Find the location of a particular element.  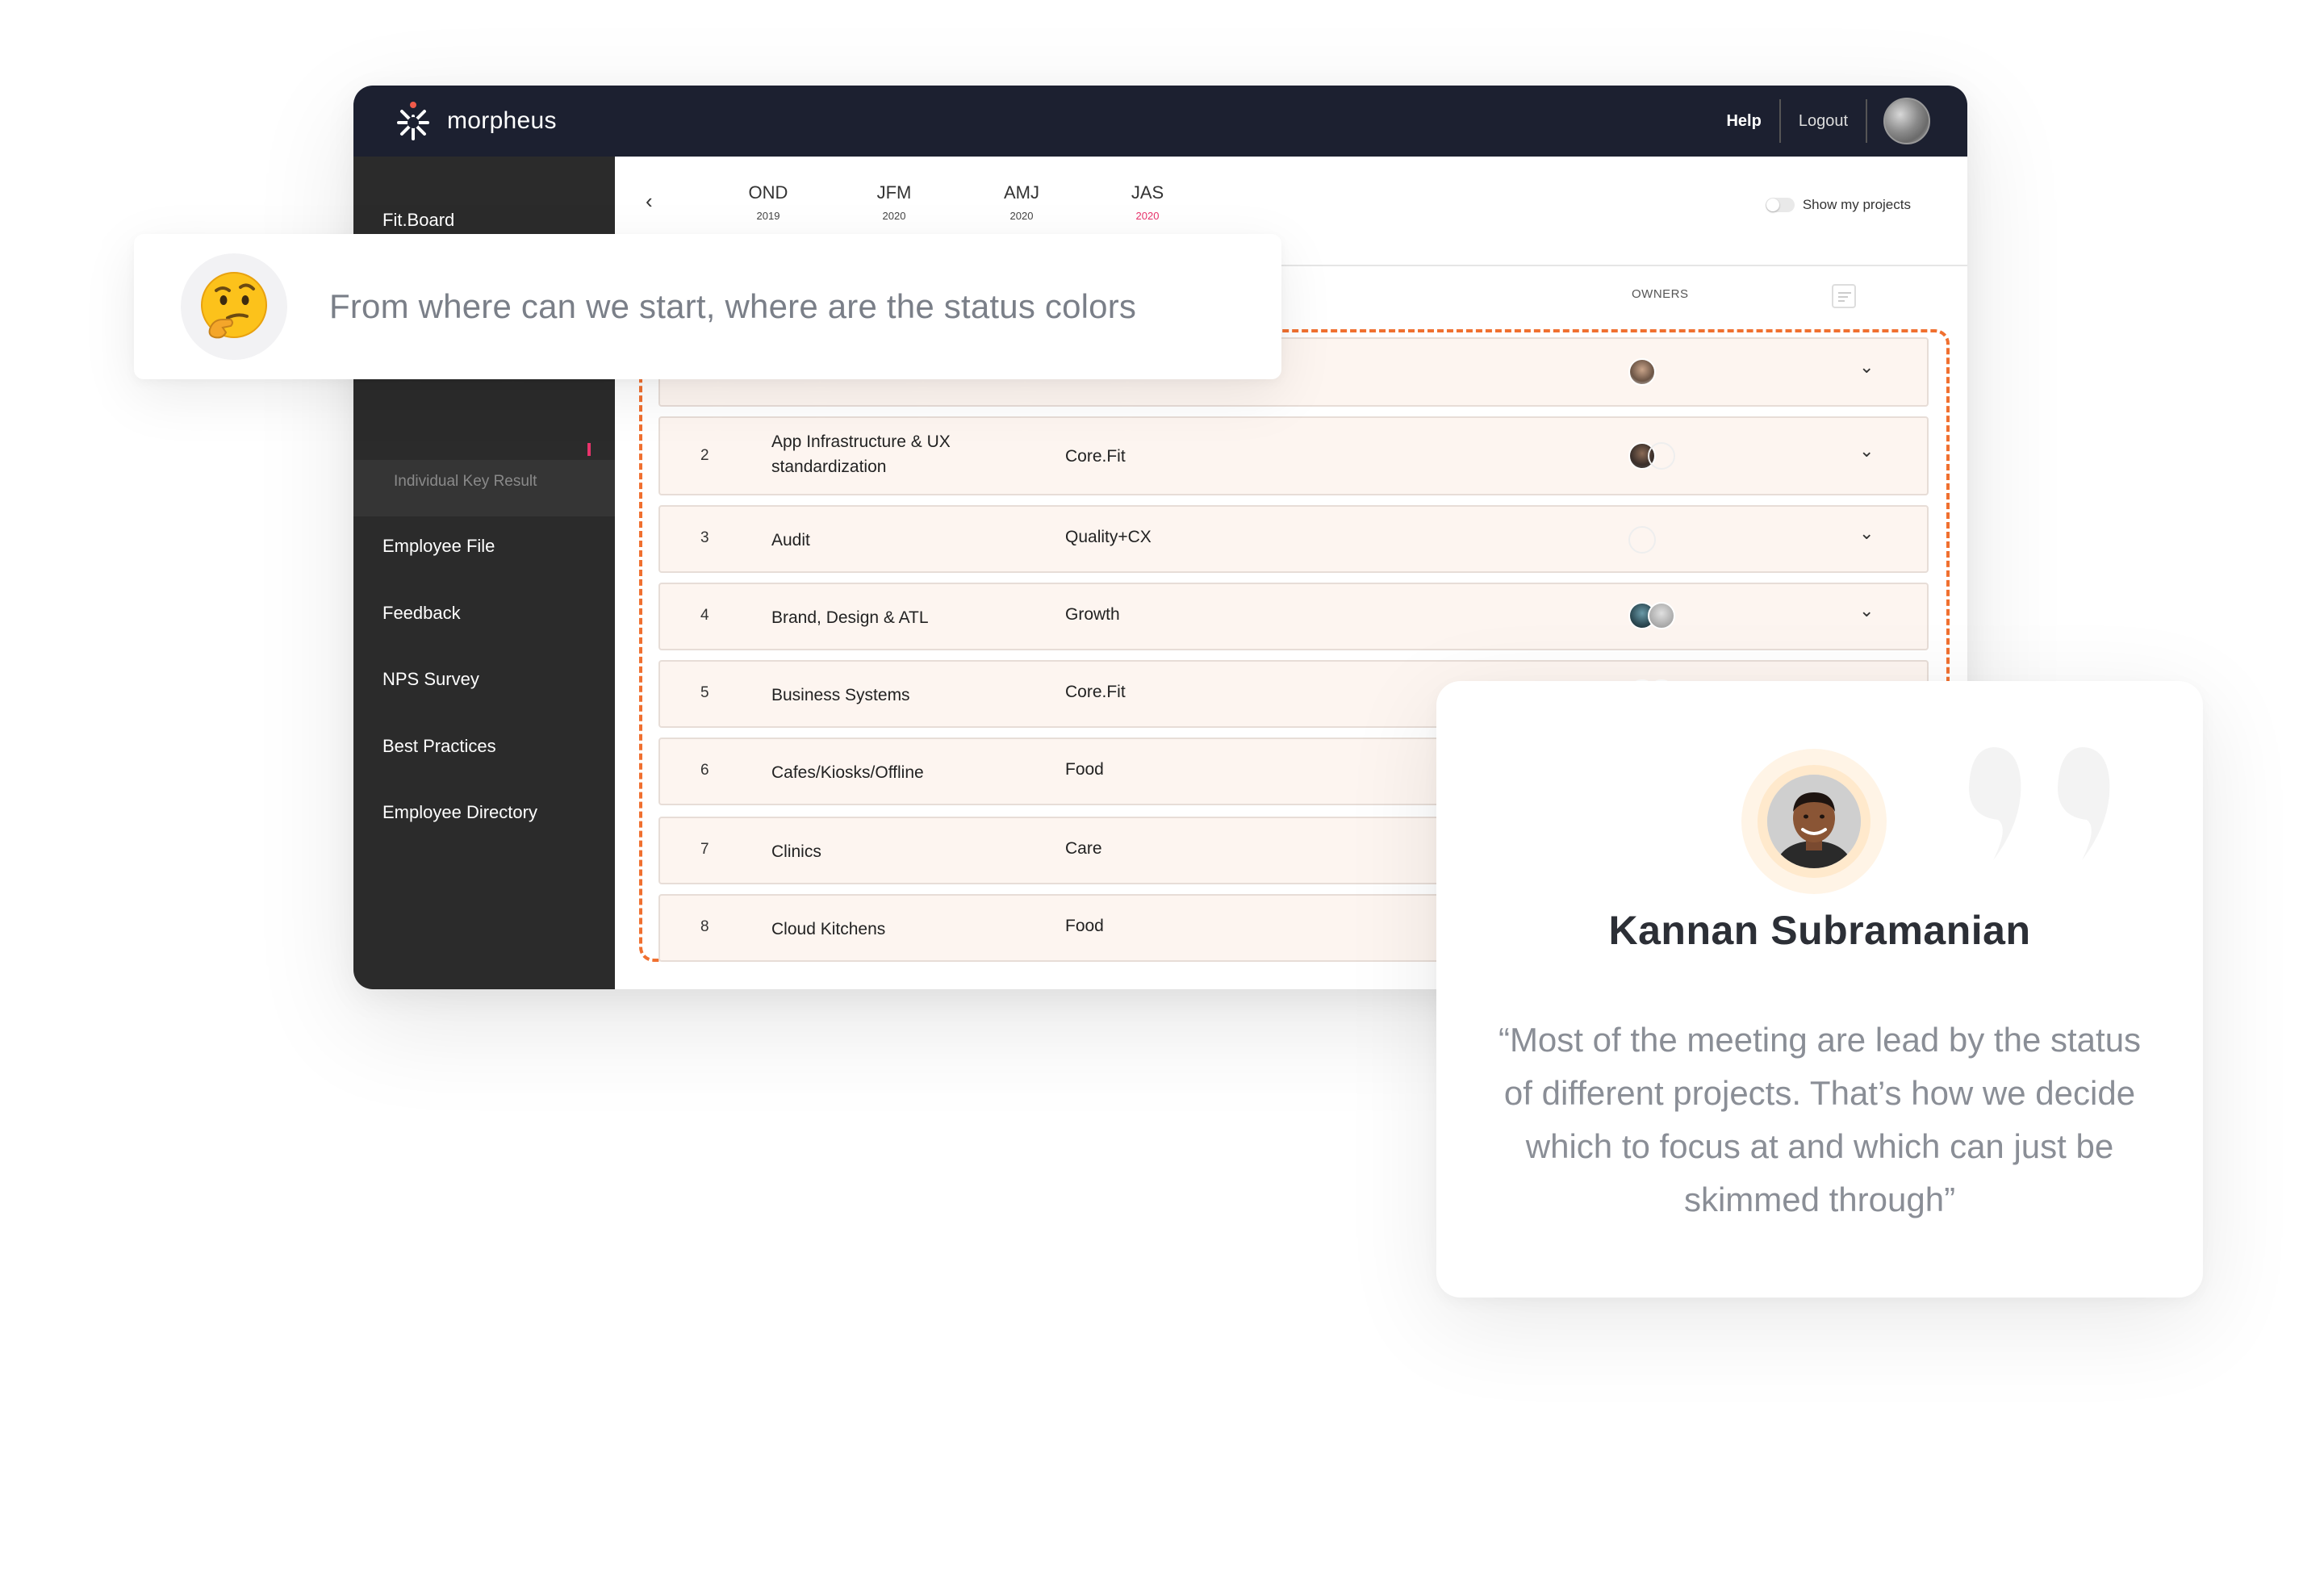

row-team: Growth is located at coordinates (1092, 614).